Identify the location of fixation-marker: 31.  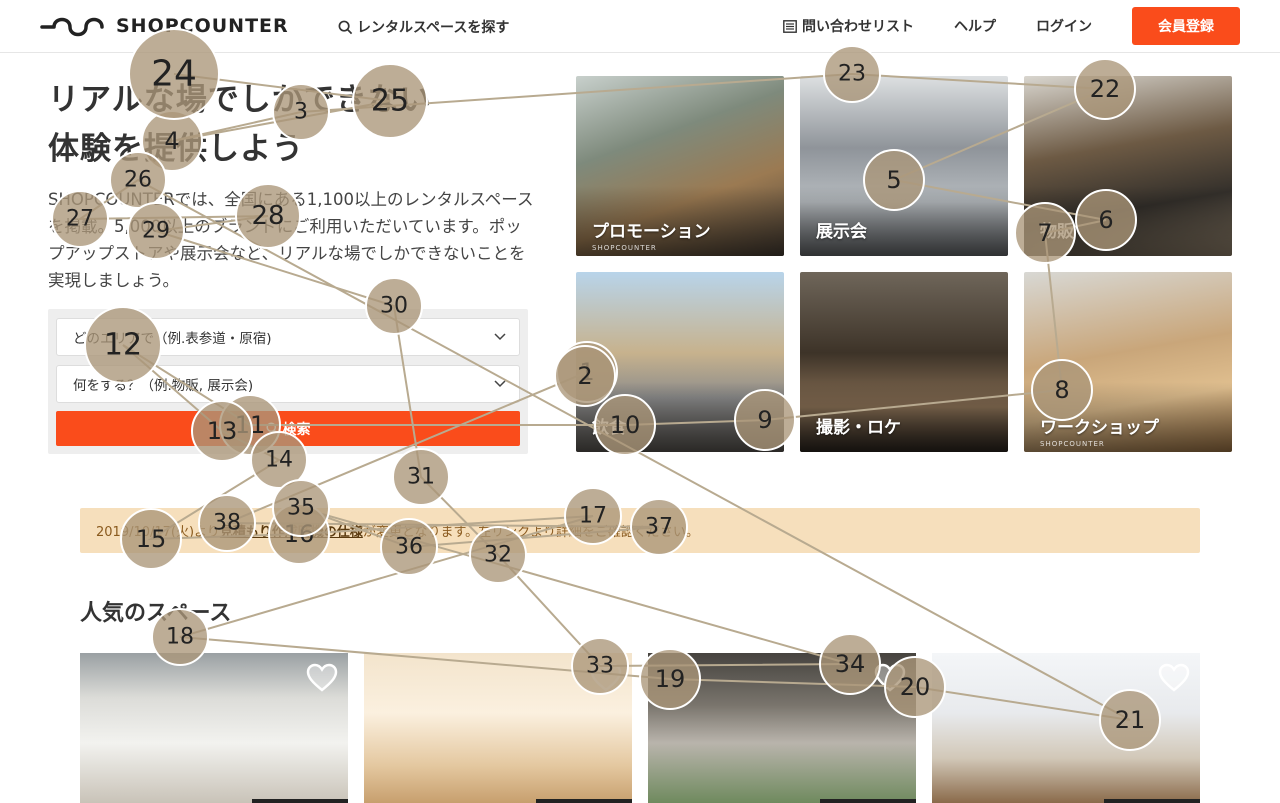
(421, 477).